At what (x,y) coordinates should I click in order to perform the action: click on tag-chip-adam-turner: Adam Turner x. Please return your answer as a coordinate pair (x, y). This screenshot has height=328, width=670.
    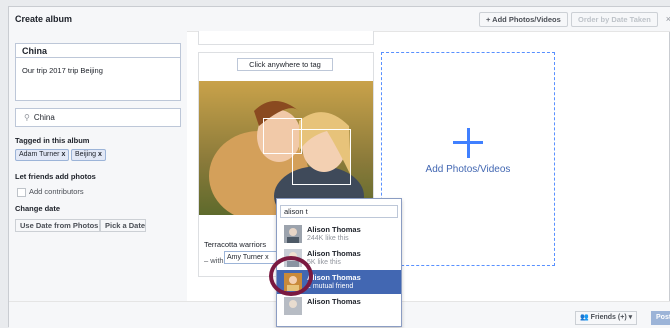
    Looking at the image, I should click on (42, 155).